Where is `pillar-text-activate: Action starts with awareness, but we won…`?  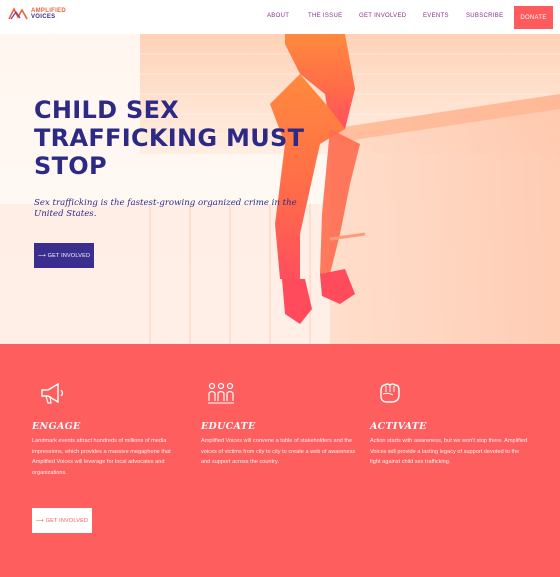 pillar-text-activate: Action starts with awareness, but we won… is located at coordinates (449, 451).